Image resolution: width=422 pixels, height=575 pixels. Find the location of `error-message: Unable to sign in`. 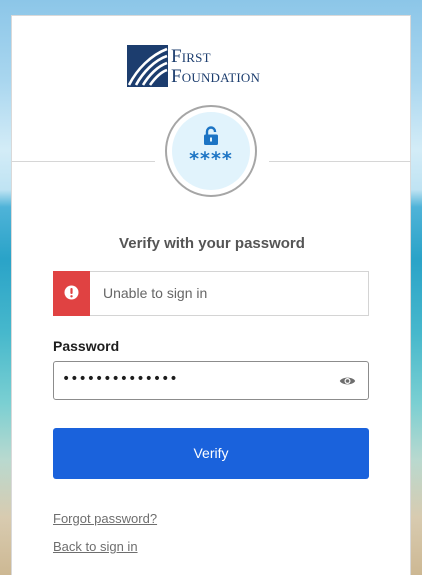

error-message: Unable to sign in is located at coordinates (155, 293).